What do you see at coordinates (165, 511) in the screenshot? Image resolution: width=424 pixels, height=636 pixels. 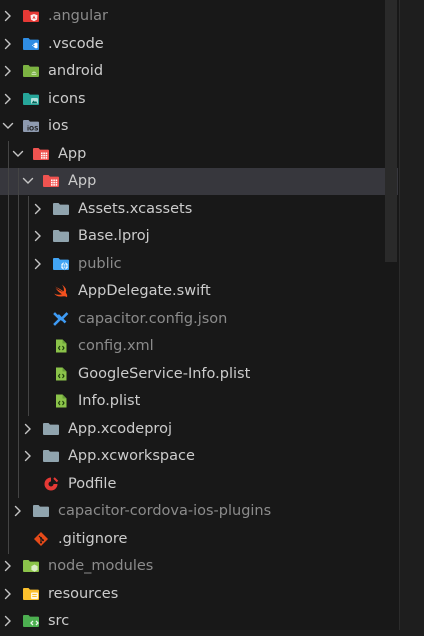 I see `tree-item-label: capacitor-cordova-ios-plugins` at bounding box center [165, 511].